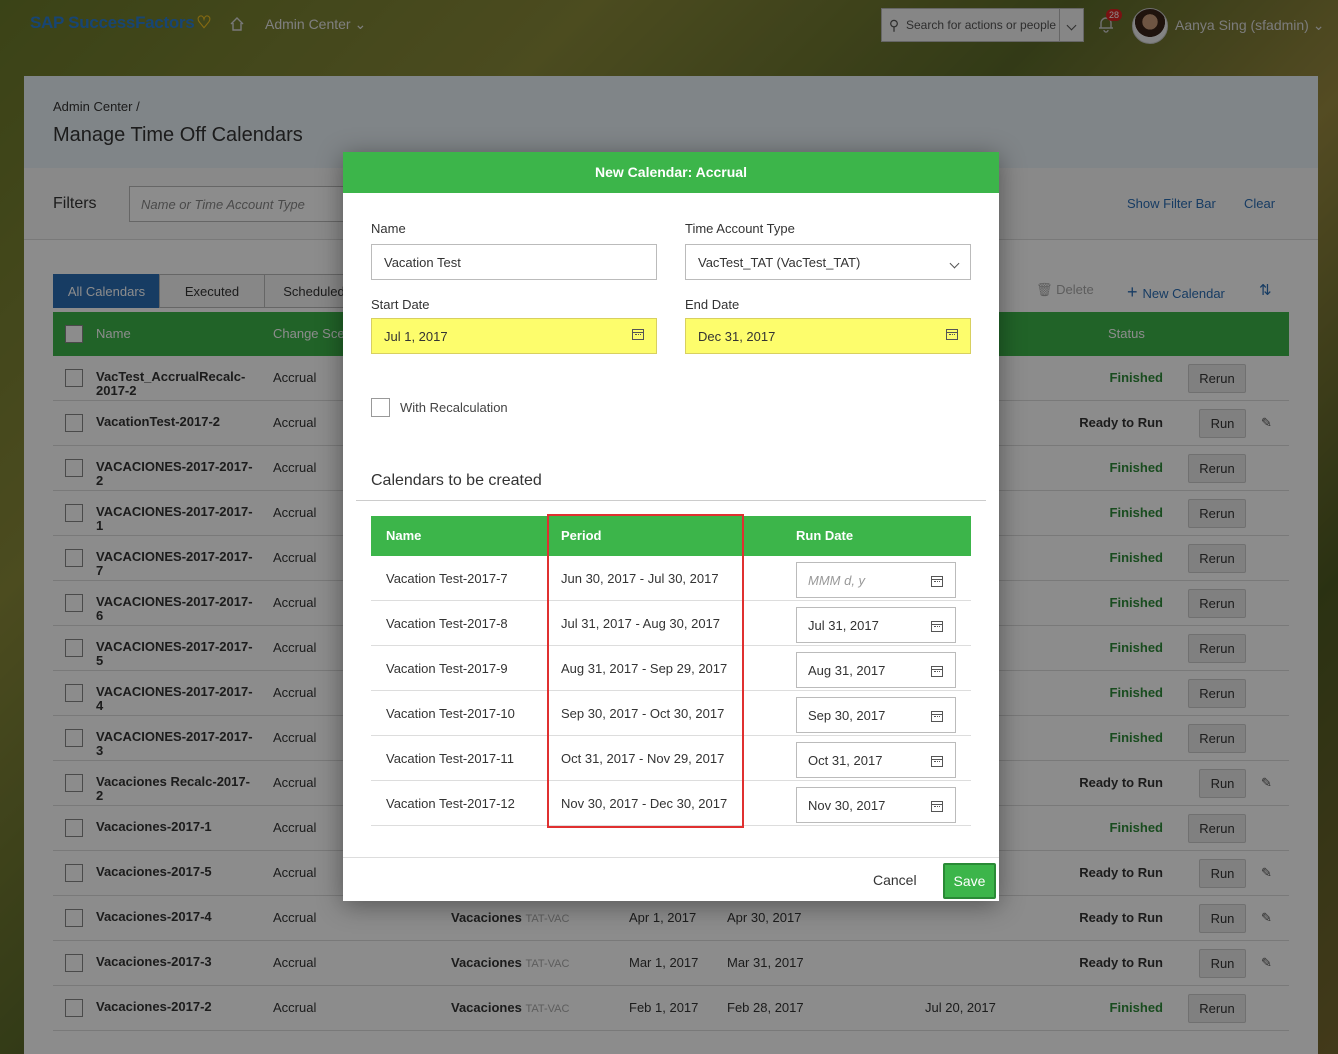  Describe the element at coordinates (456, 480) in the screenshot. I see `section-title: Calendars to be created` at that location.